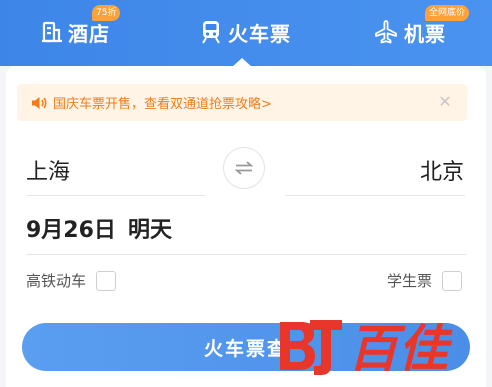  I want to click on student-ticket-checkbox, so click(452, 280).